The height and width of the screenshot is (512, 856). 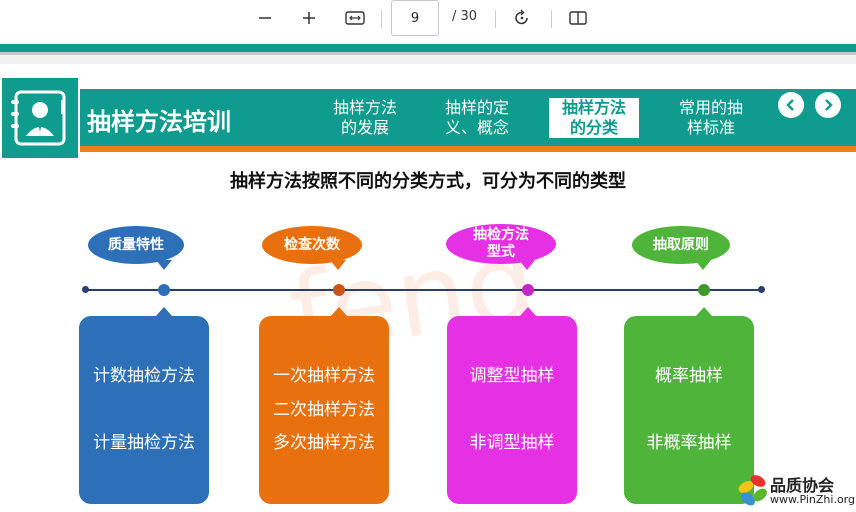 What do you see at coordinates (265, 18) in the screenshot?
I see `minus-icon` at bounding box center [265, 18].